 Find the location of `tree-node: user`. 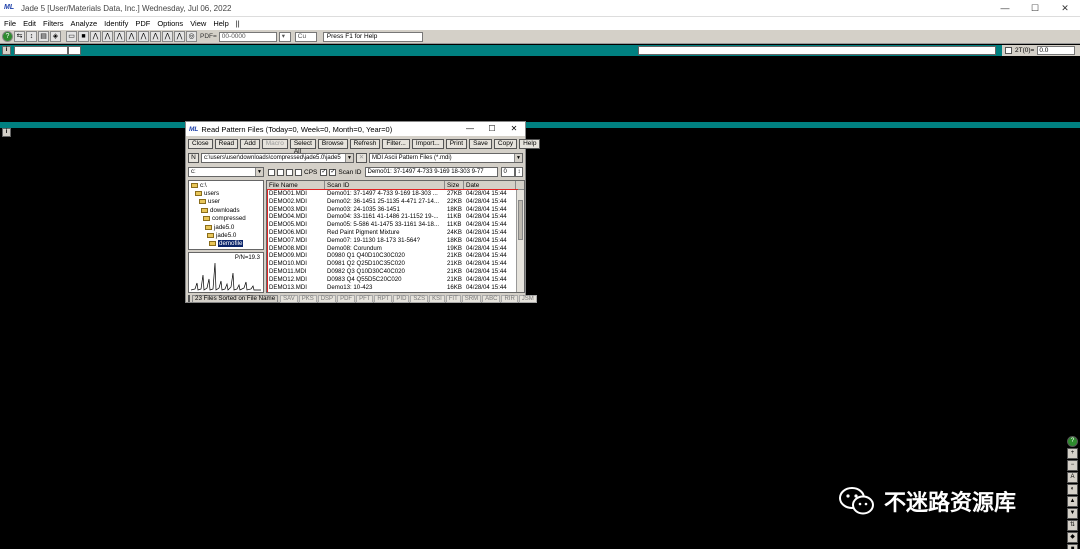

tree-node: user is located at coordinates (226, 202).